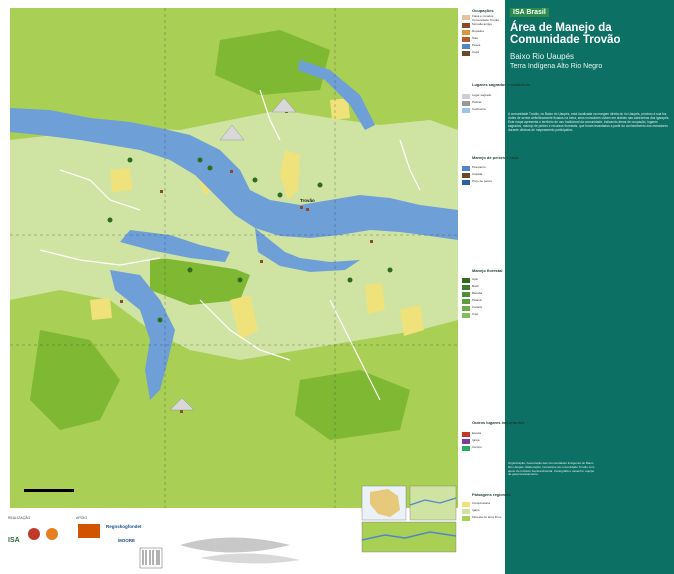 This screenshot has width=674, height=574. What do you see at coordinates (565, 34) in the screenshot?
I see `page-title: Área de Manejo da Comunidade Trovão` at bounding box center [565, 34].